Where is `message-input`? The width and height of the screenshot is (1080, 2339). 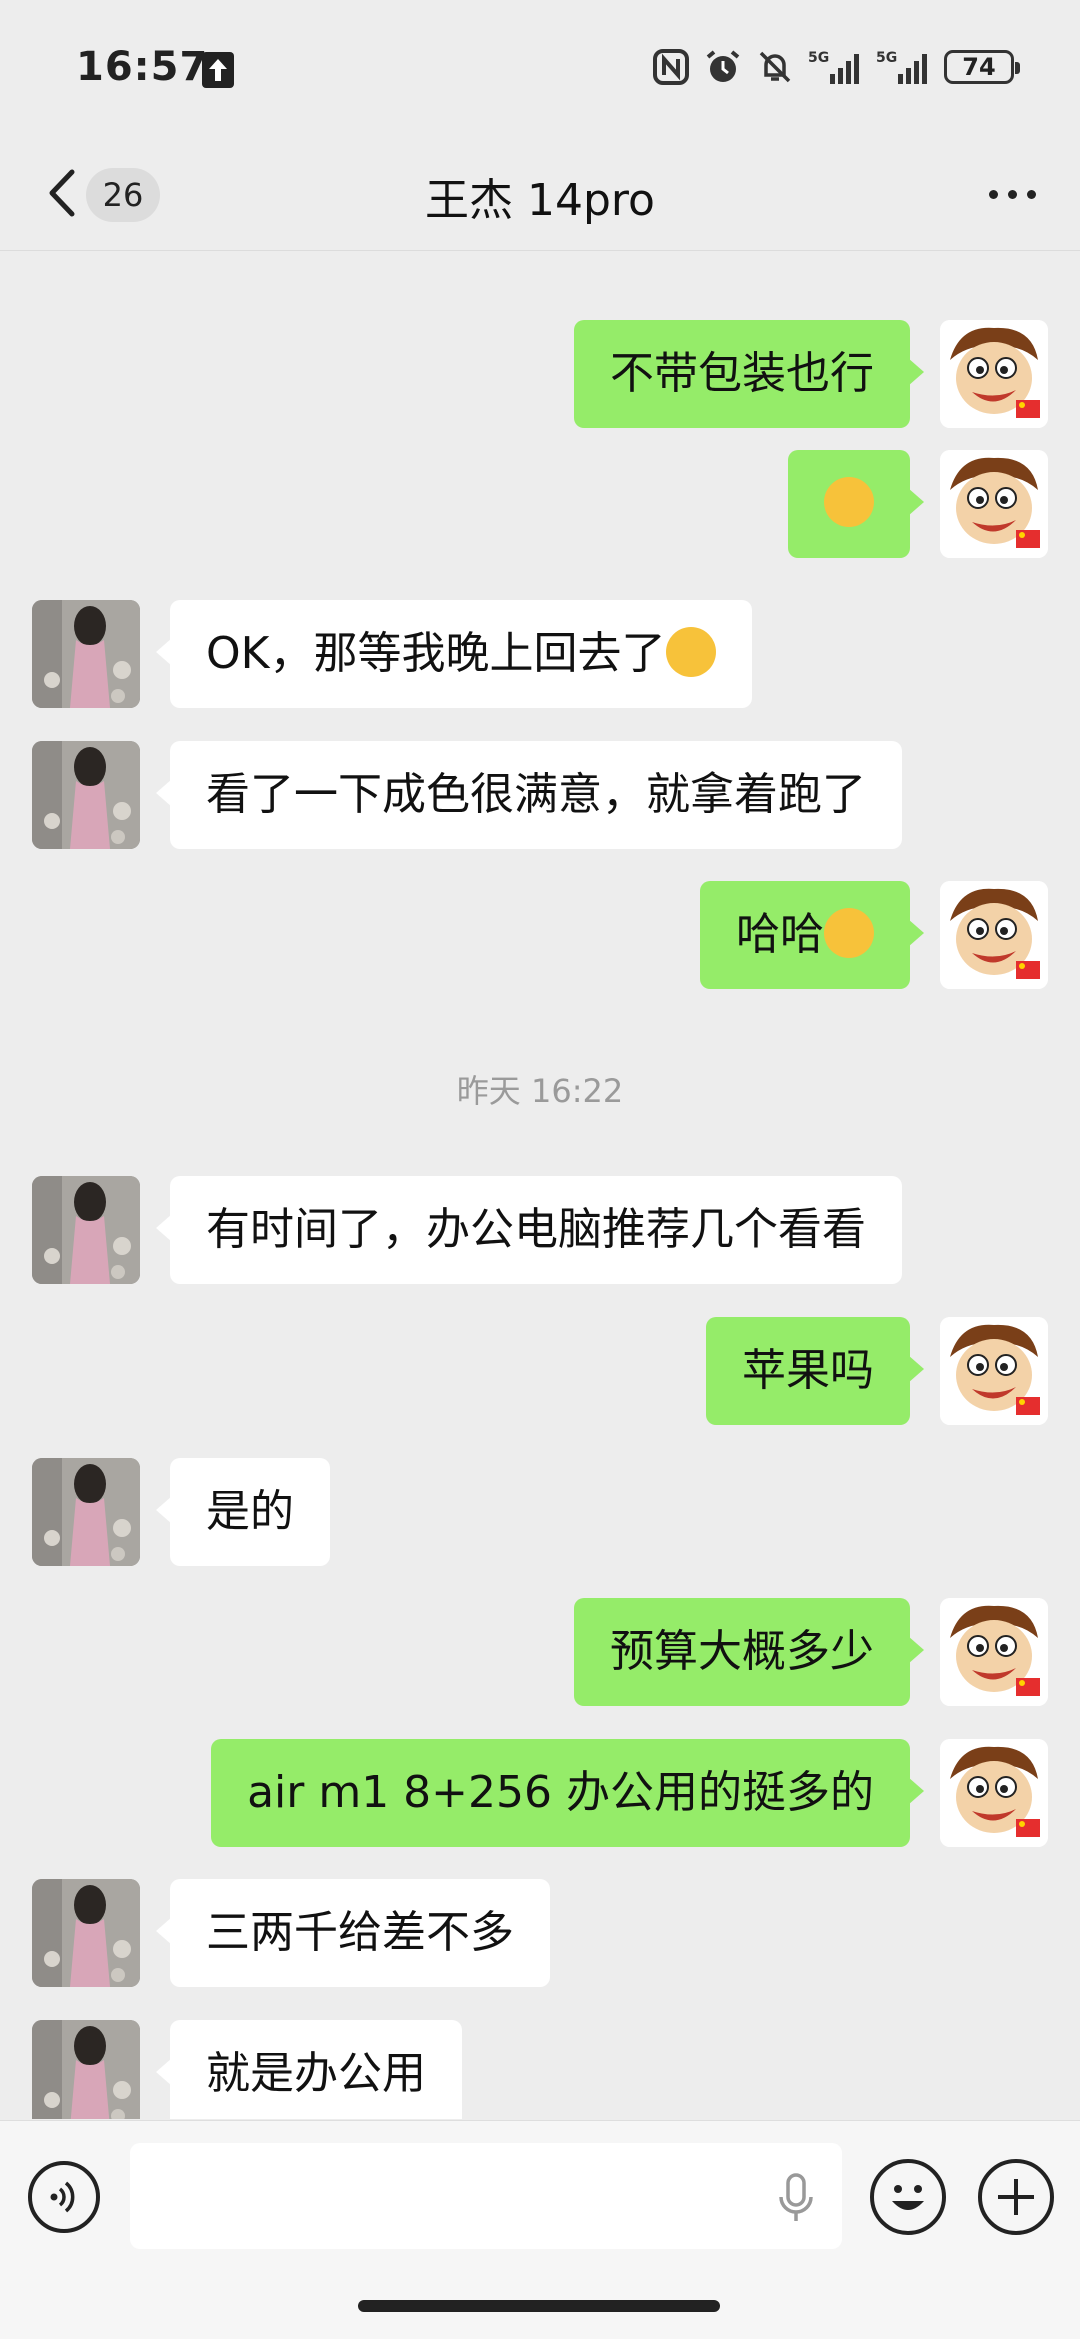
message-input is located at coordinates (486, 2196).